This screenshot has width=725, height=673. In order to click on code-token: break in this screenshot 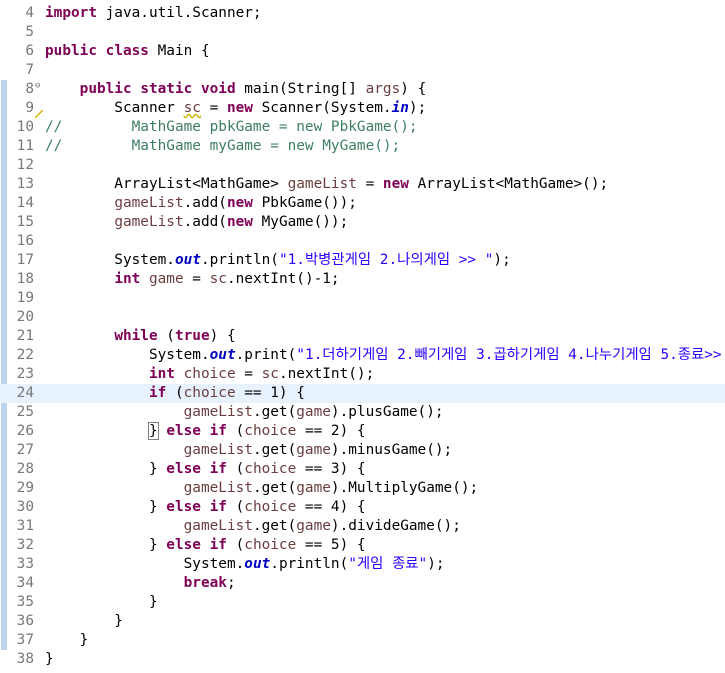, I will do `click(205, 583)`.